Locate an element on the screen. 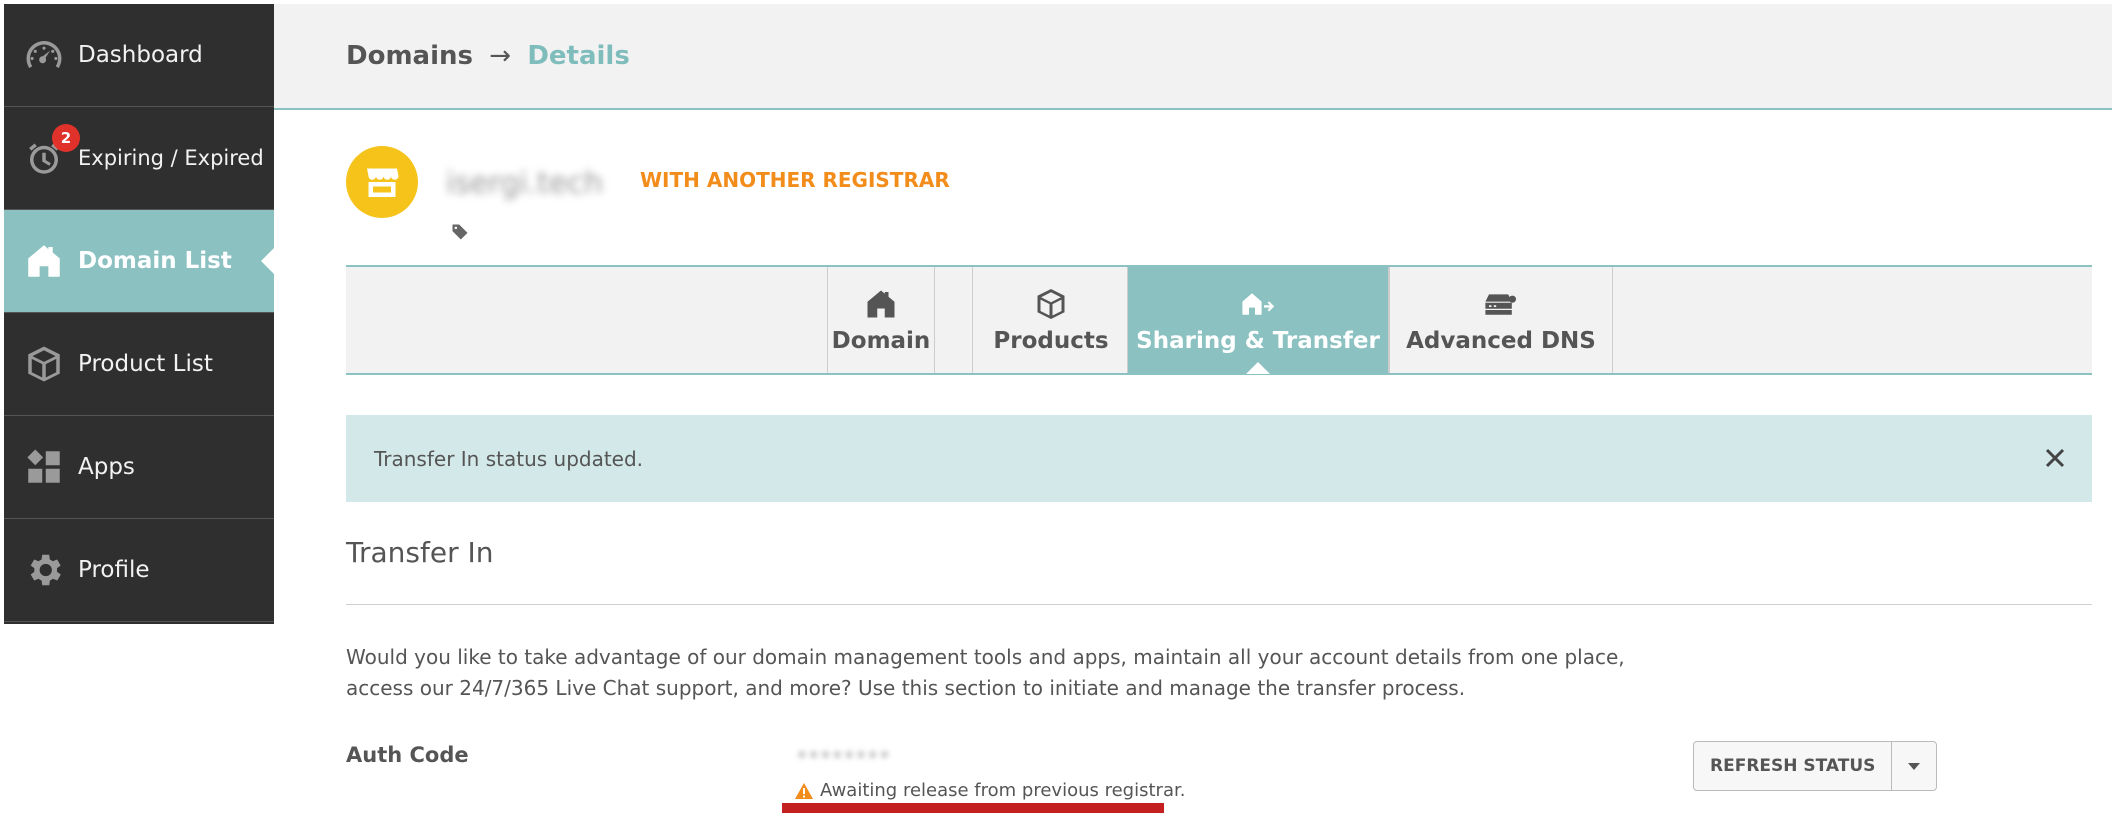 Image resolution: width=2112 pixels, height=817 pixels. refresh-status-button: REFRESH STATUS is located at coordinates (1793, 766).